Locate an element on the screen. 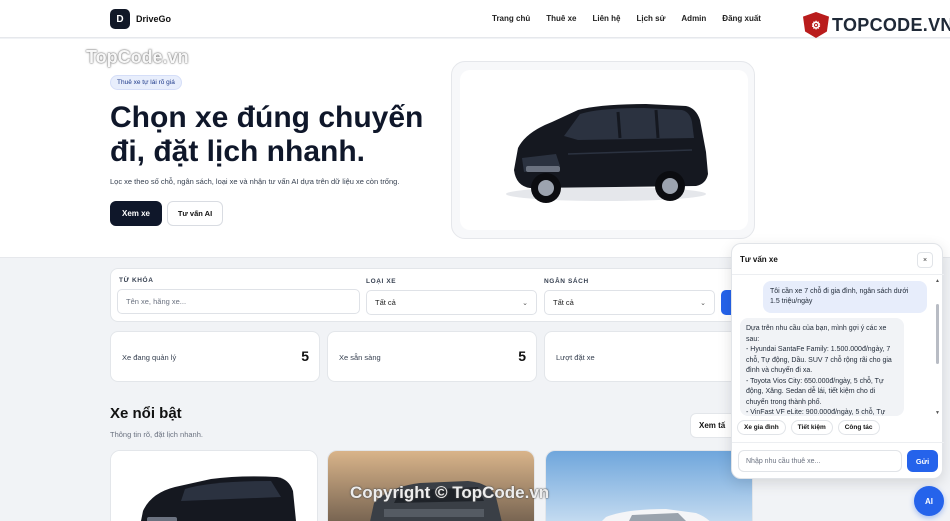 The height and width of the screenshot is (521, 950). chat-title: Tư vấn xe is located at coordinates (759, 259).